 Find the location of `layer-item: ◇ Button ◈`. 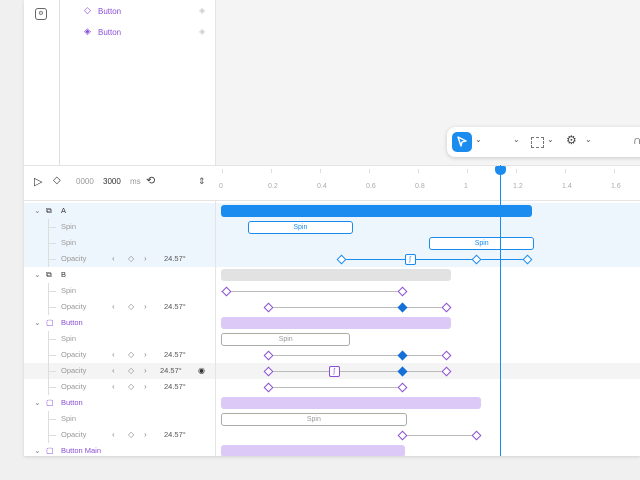

layer-item: ◇ Button ◈ is located at coordinates (119, 12).